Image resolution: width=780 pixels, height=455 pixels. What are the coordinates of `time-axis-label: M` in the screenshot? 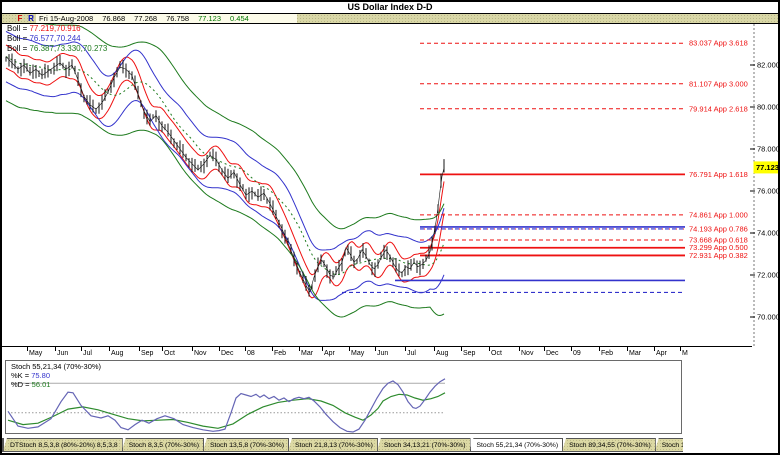 It's located at (685, 353).